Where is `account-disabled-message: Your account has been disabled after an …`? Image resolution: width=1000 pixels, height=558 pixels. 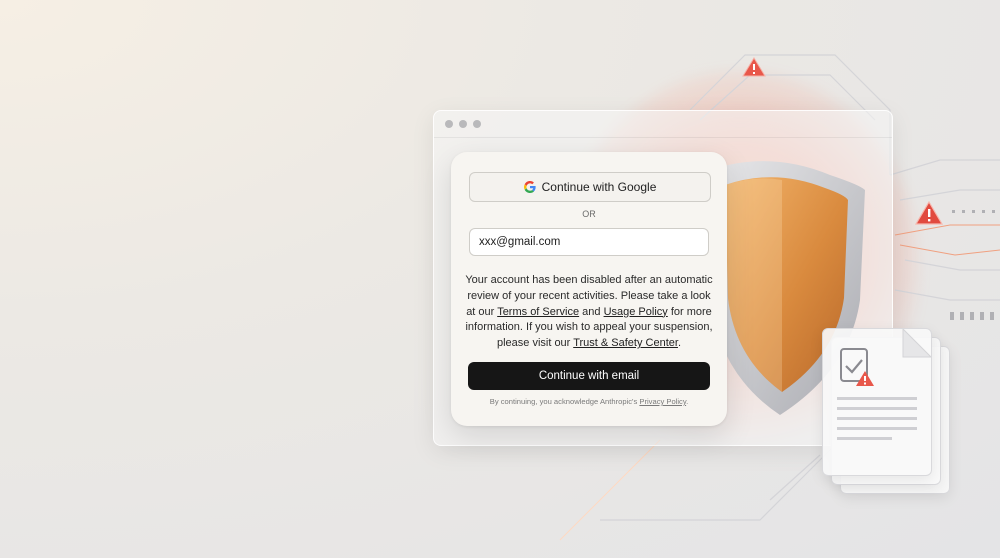 account-disabled-message: Your account has been disabled after an … is located at coordinates (589, 312).